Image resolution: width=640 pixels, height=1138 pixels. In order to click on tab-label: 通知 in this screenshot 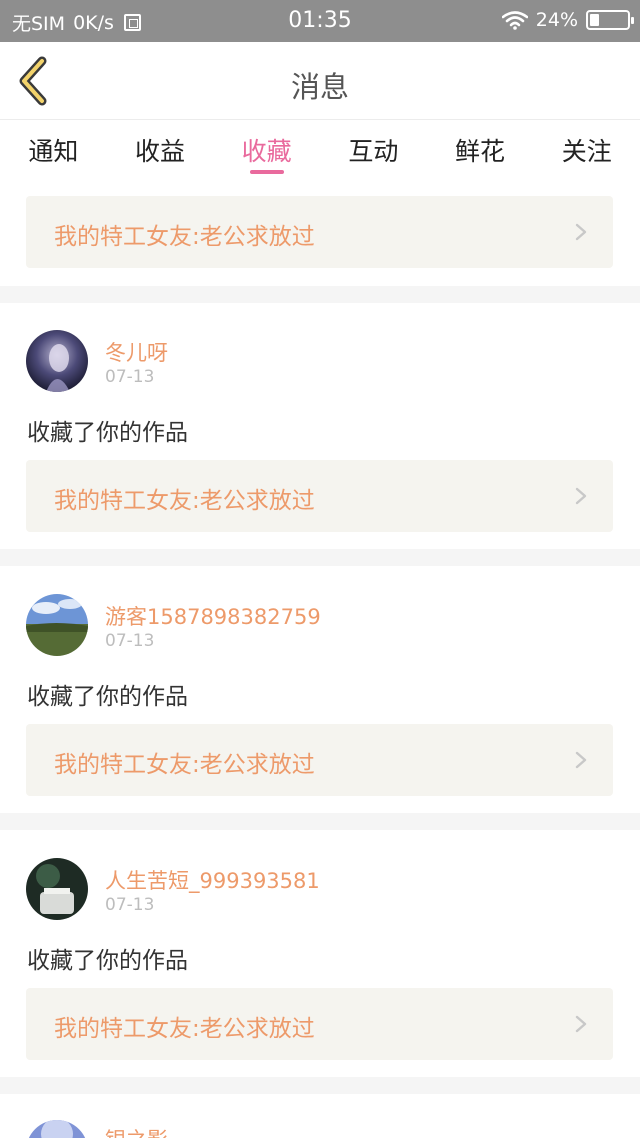, I will do `click(53, 151)`.